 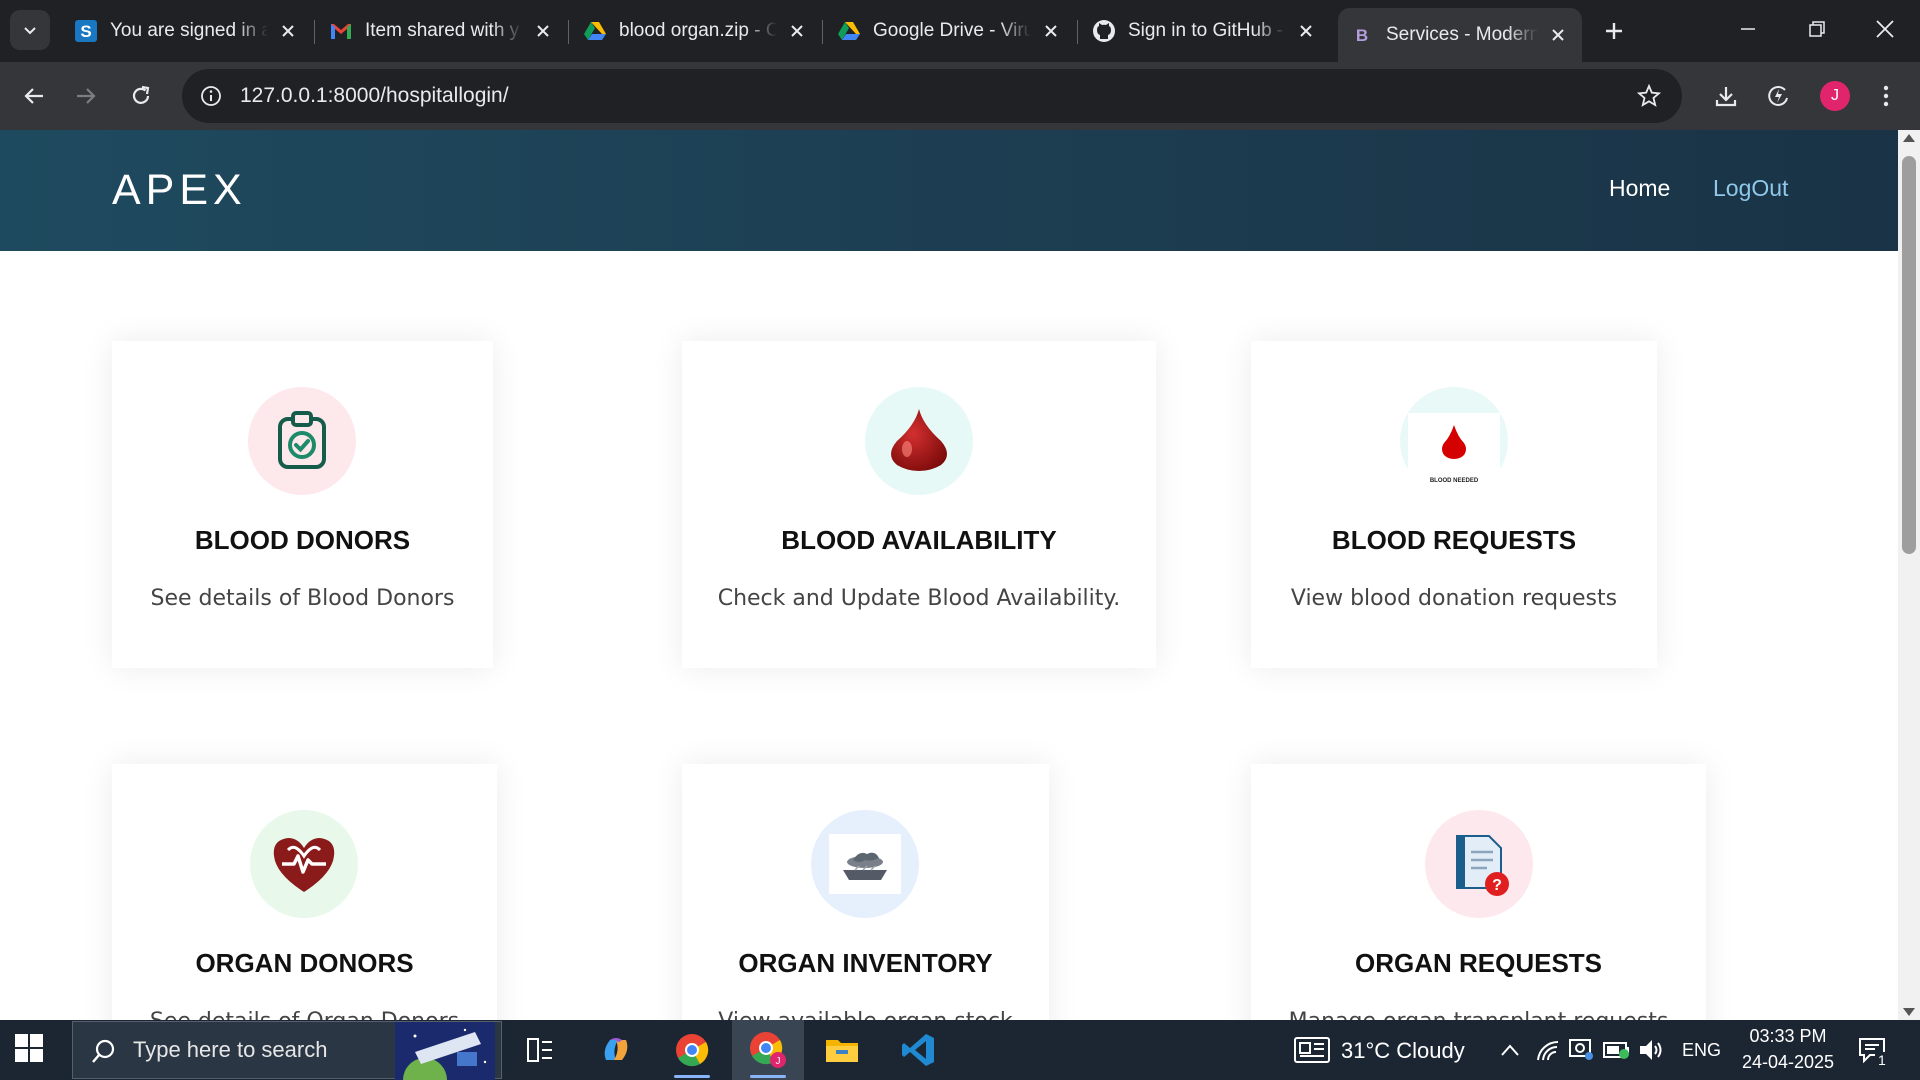 I want to click on tab-title: blood organ.zip - C, so click(x=698, y=30).